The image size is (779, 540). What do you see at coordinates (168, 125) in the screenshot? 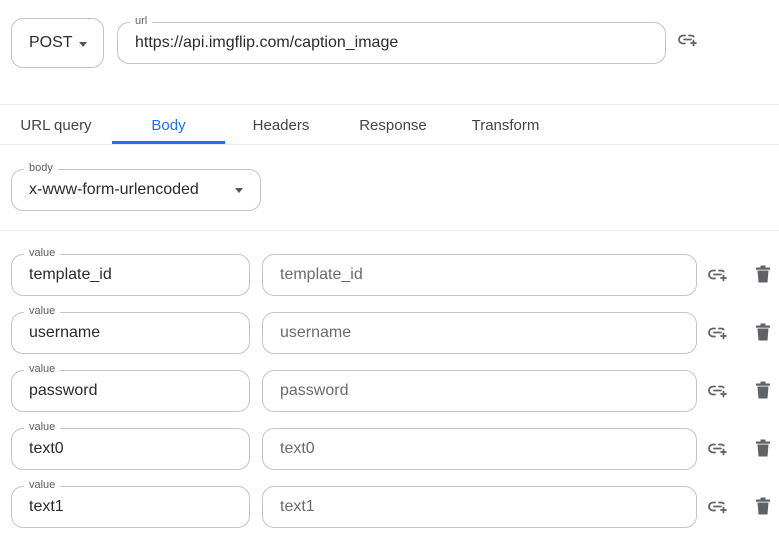
I see `tab-body: Body` at bounding box center [168, 125].